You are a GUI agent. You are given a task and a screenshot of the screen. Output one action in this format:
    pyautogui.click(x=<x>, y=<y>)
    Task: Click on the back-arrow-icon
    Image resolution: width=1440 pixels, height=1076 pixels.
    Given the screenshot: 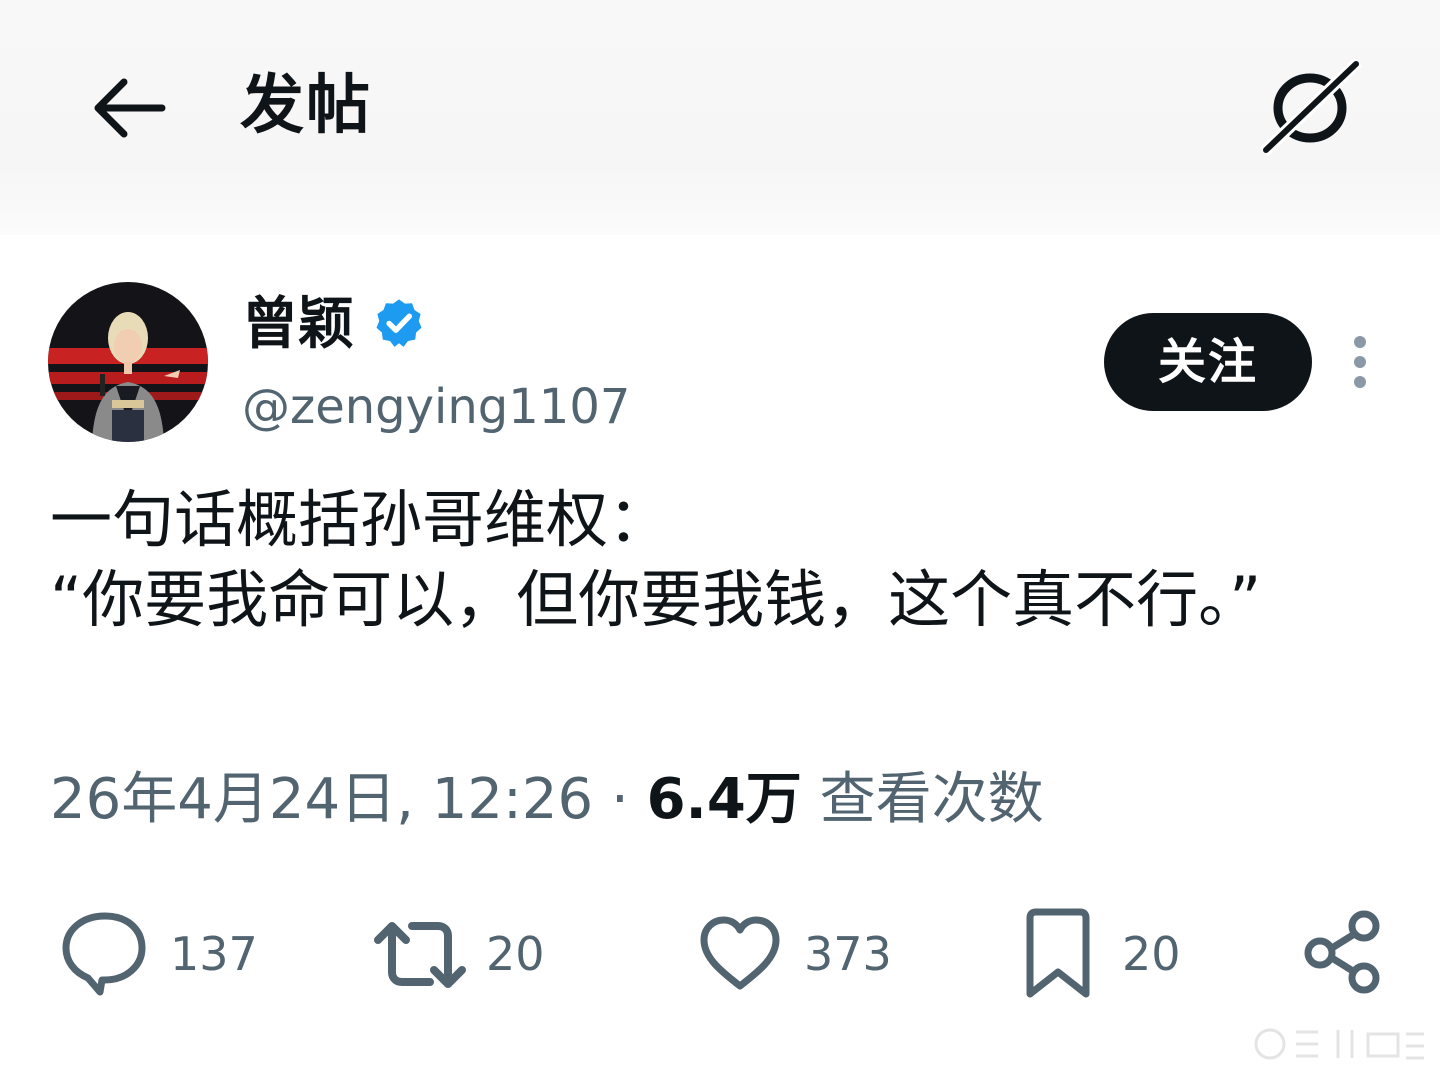 What is the action you would take?
    pyautogui.click(x=130, y=108)
    